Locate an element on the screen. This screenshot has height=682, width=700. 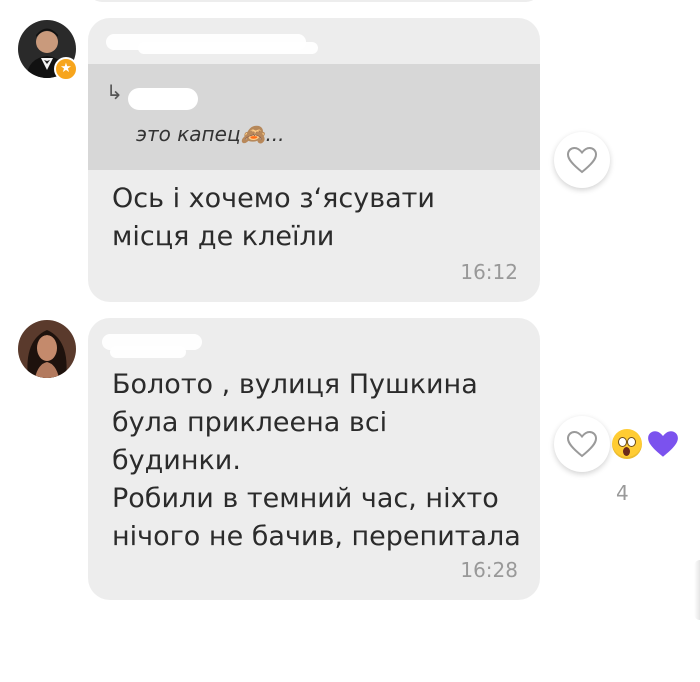
previous-message-bubble is located at coordinates (314, 1).